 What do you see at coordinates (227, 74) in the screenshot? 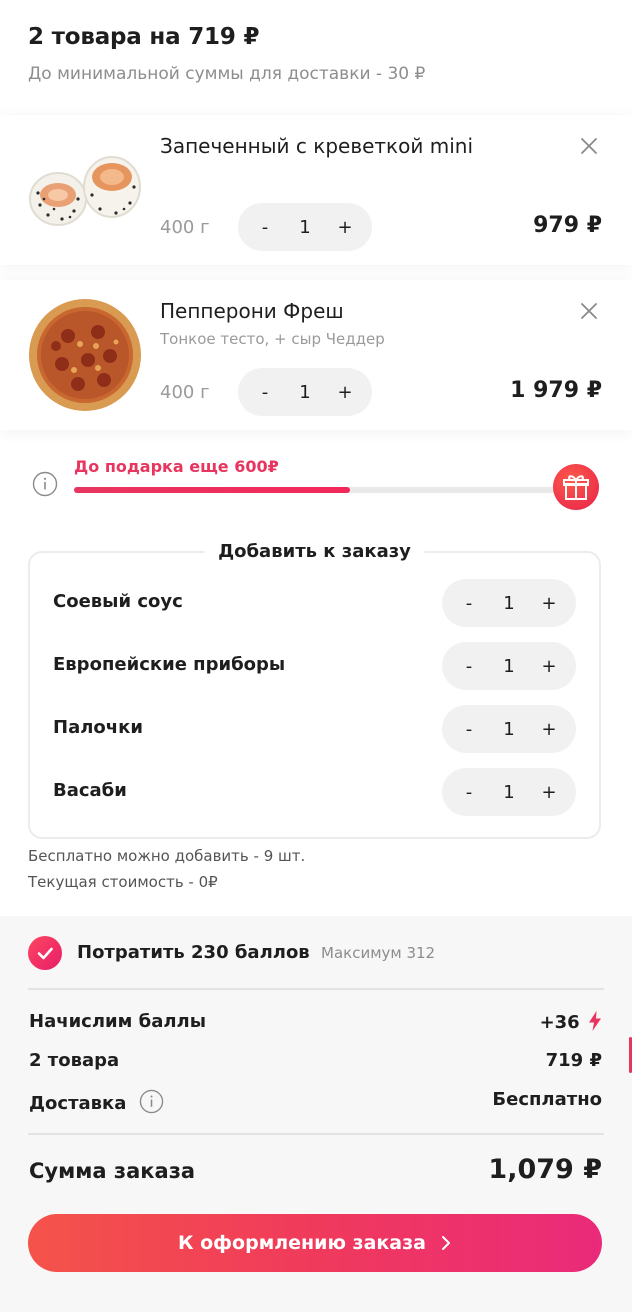
I see `min-delivery-note: До минимальной суммы для доставки - 30 ₽` at bounding box center [227, 74].